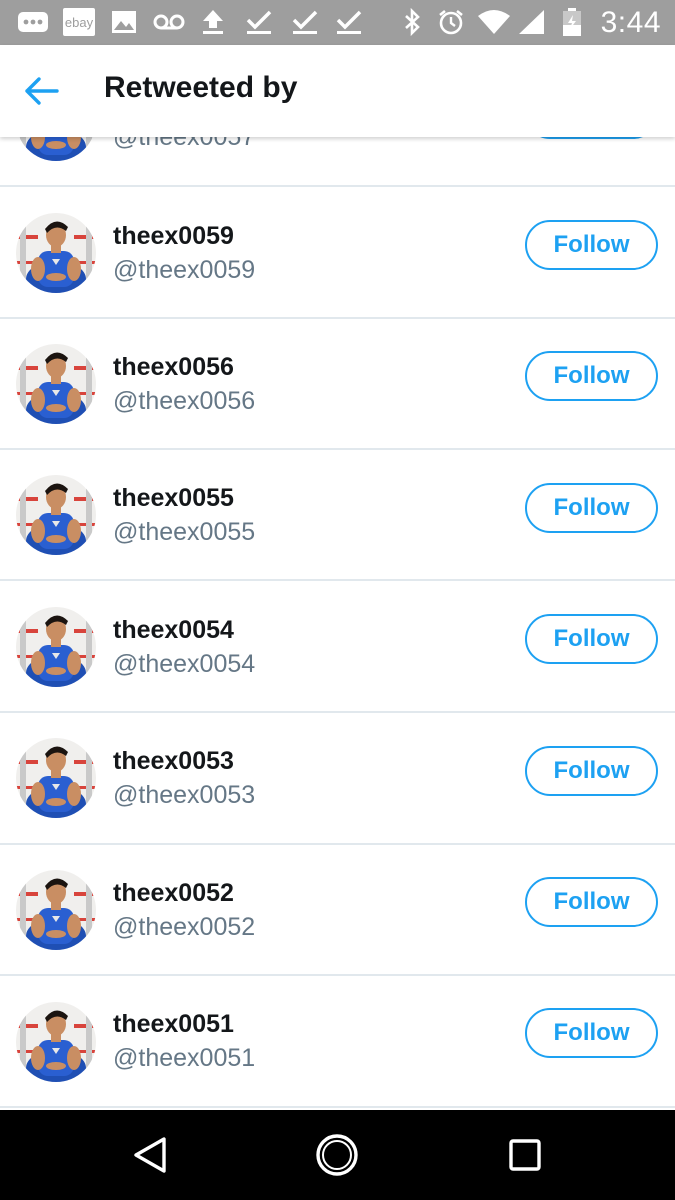 The image size is (675, 1200). Describe the element at coordinates (184, 144) in the screenshot. I see `user-handle: @theex0057` at that location.